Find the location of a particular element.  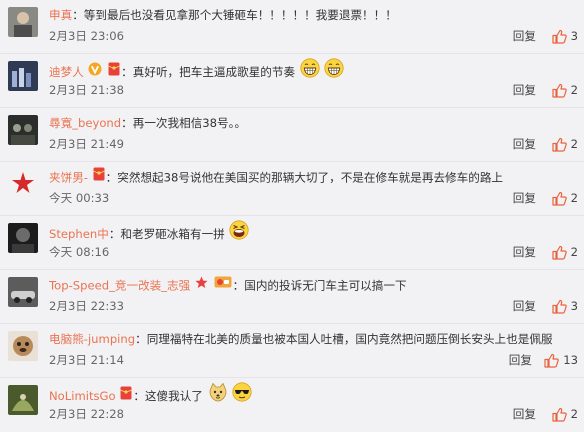

comment-time: 今天 00:33 is located at coordinates (79, 198).